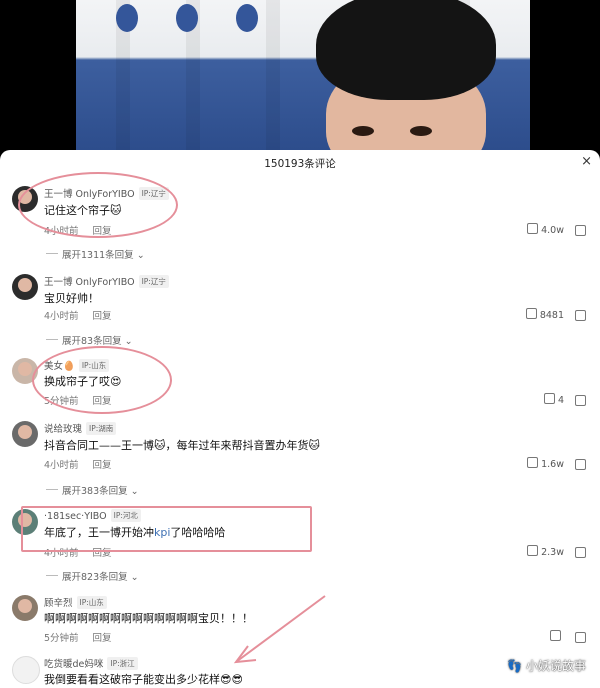 This screenshot has width=600, height=688. What do you see at coordinates (406, 50) in the screenshot?
I see `person-hair` at bounding box center [406, 50].